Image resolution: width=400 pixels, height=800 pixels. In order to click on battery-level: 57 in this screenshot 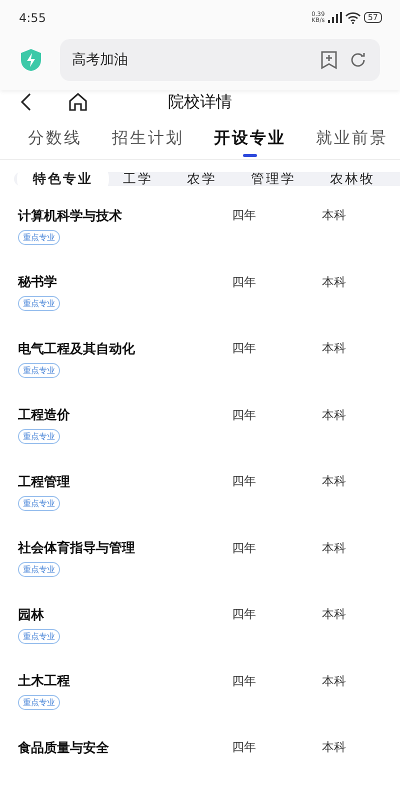, I will do `click(373, 17)`.